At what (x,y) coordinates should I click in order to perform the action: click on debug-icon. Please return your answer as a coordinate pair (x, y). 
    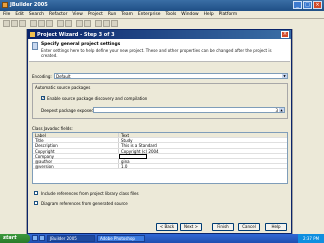
    Looking at the image, I should click on (114, 23).